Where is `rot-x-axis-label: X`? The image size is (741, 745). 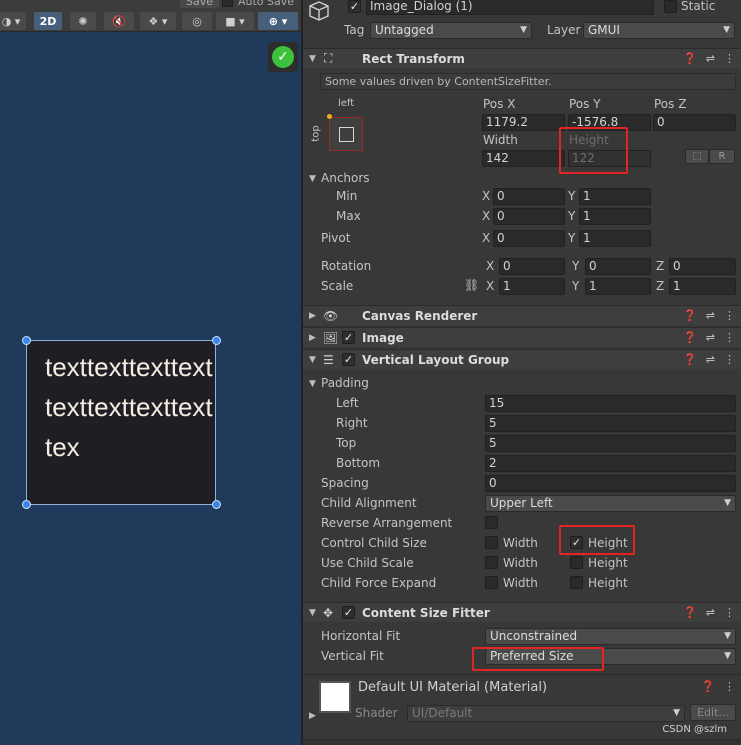 rot-x-axis-label: X is located at coordinates (490, 266).